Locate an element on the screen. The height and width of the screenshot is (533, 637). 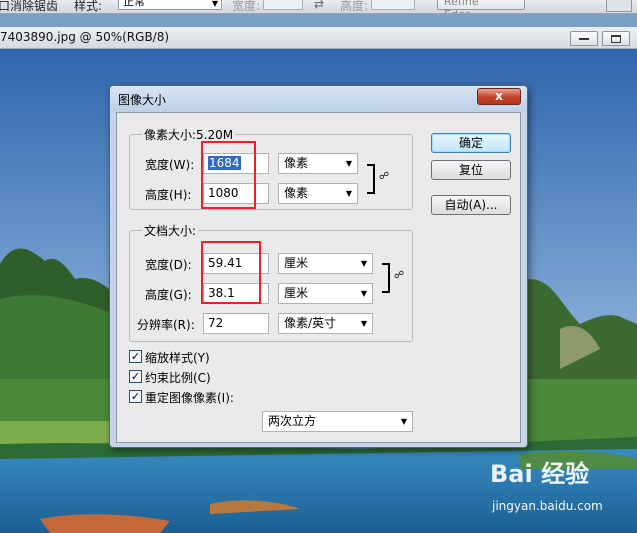
height-input is located at coordinates (393, 5).